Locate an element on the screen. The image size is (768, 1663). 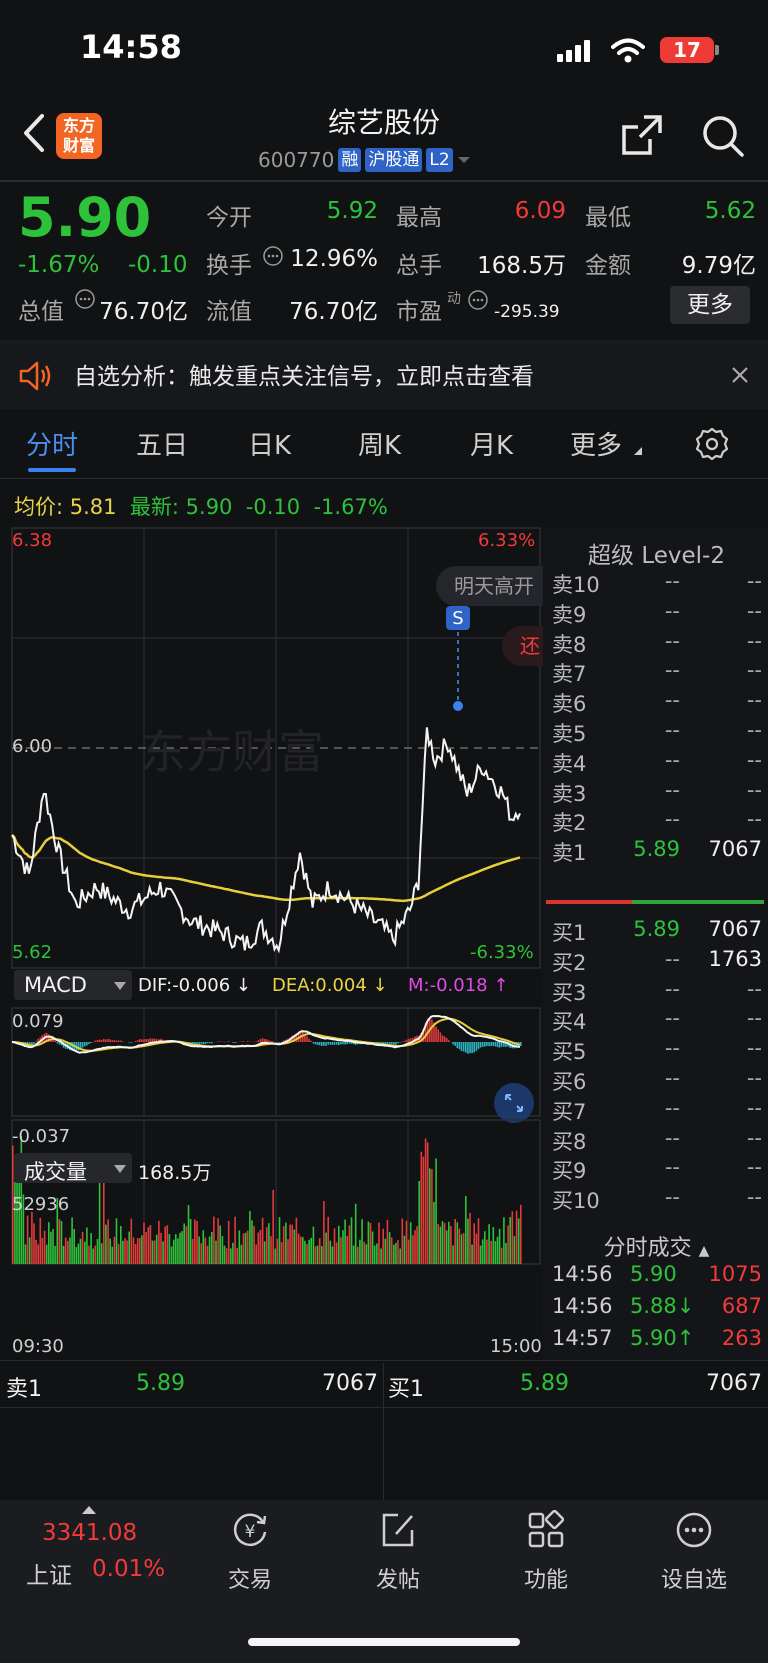
expand-button is located at coordinates (514, 1103).